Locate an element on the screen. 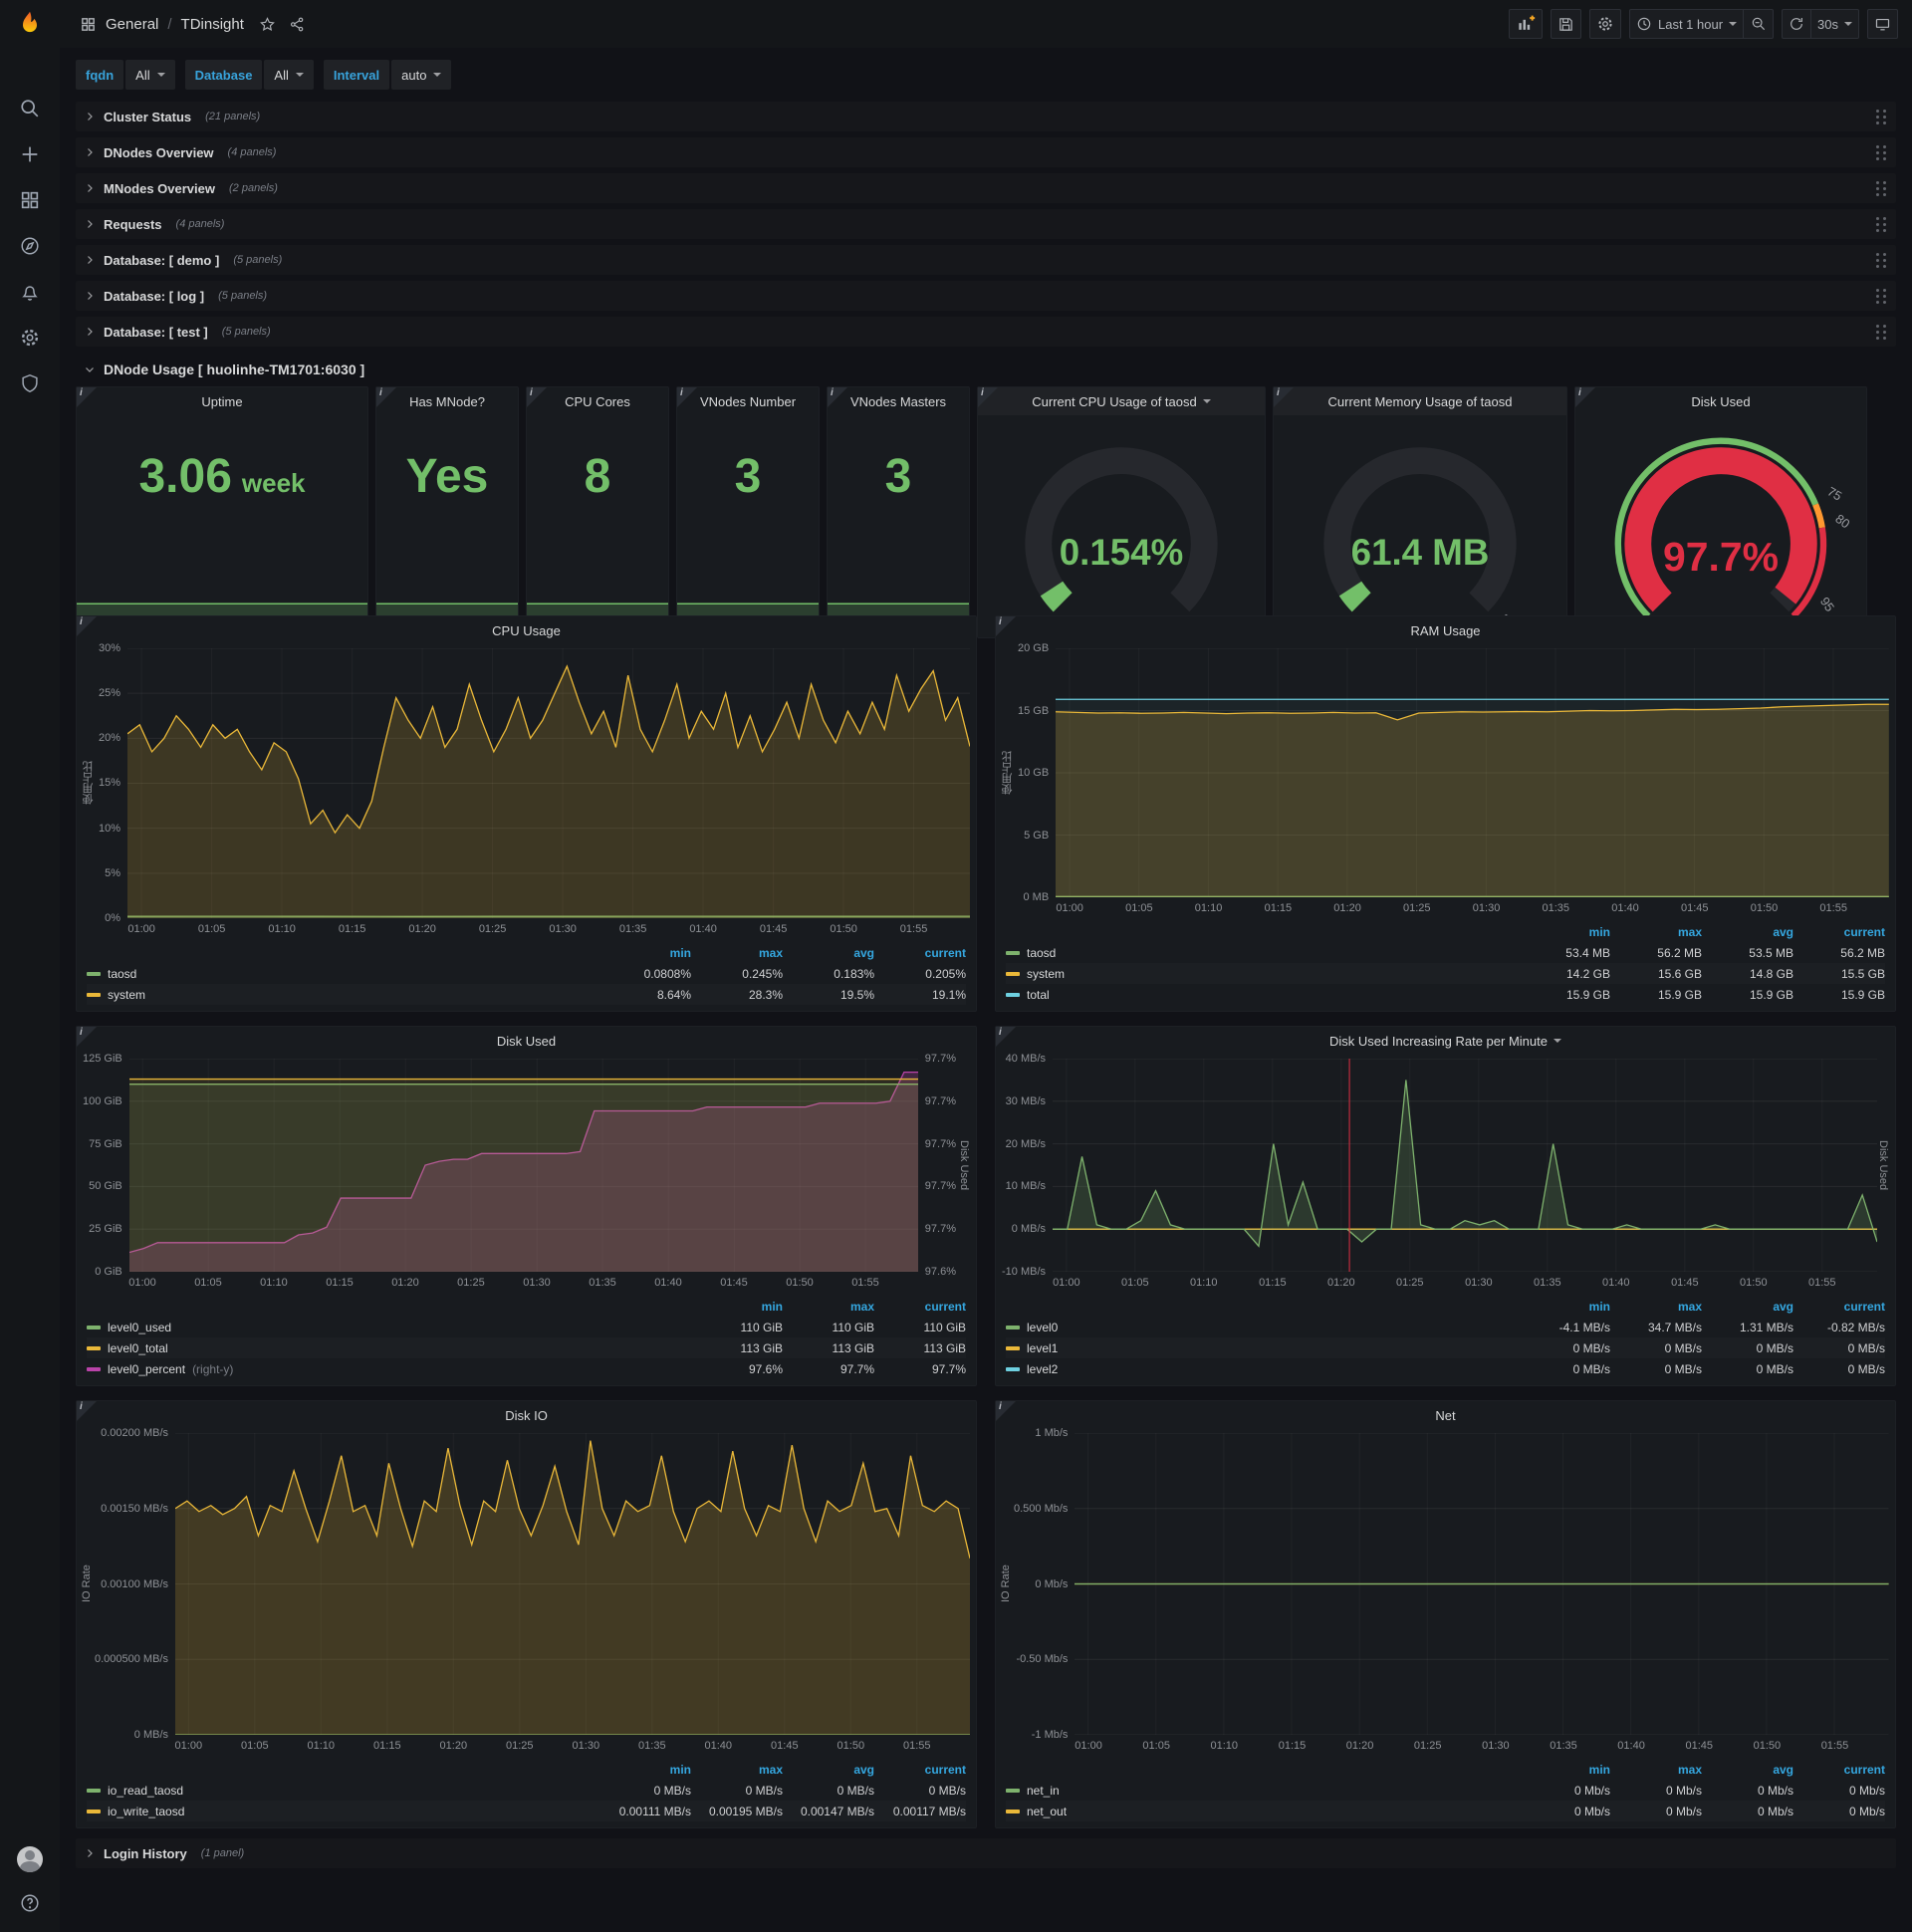  add-panel-button is located at coordinates (1525, 24).